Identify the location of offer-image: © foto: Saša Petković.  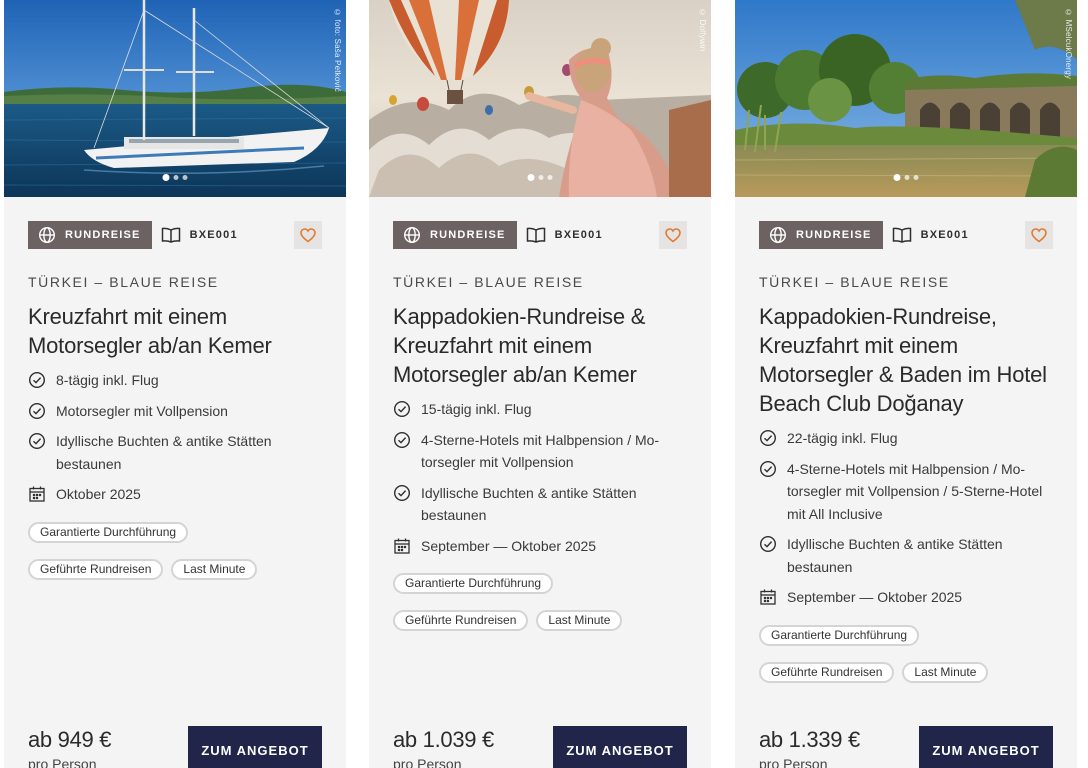
(175, 98).